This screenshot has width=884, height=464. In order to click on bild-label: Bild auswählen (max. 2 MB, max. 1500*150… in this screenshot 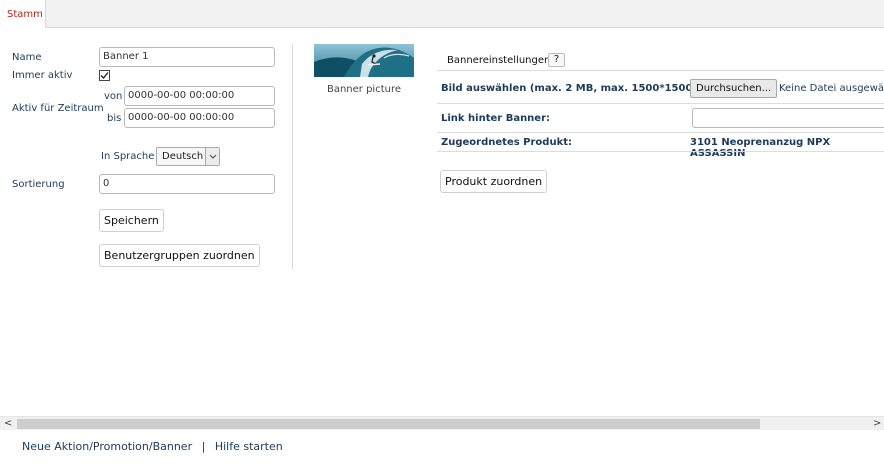, I will do `click(580, 88)`.